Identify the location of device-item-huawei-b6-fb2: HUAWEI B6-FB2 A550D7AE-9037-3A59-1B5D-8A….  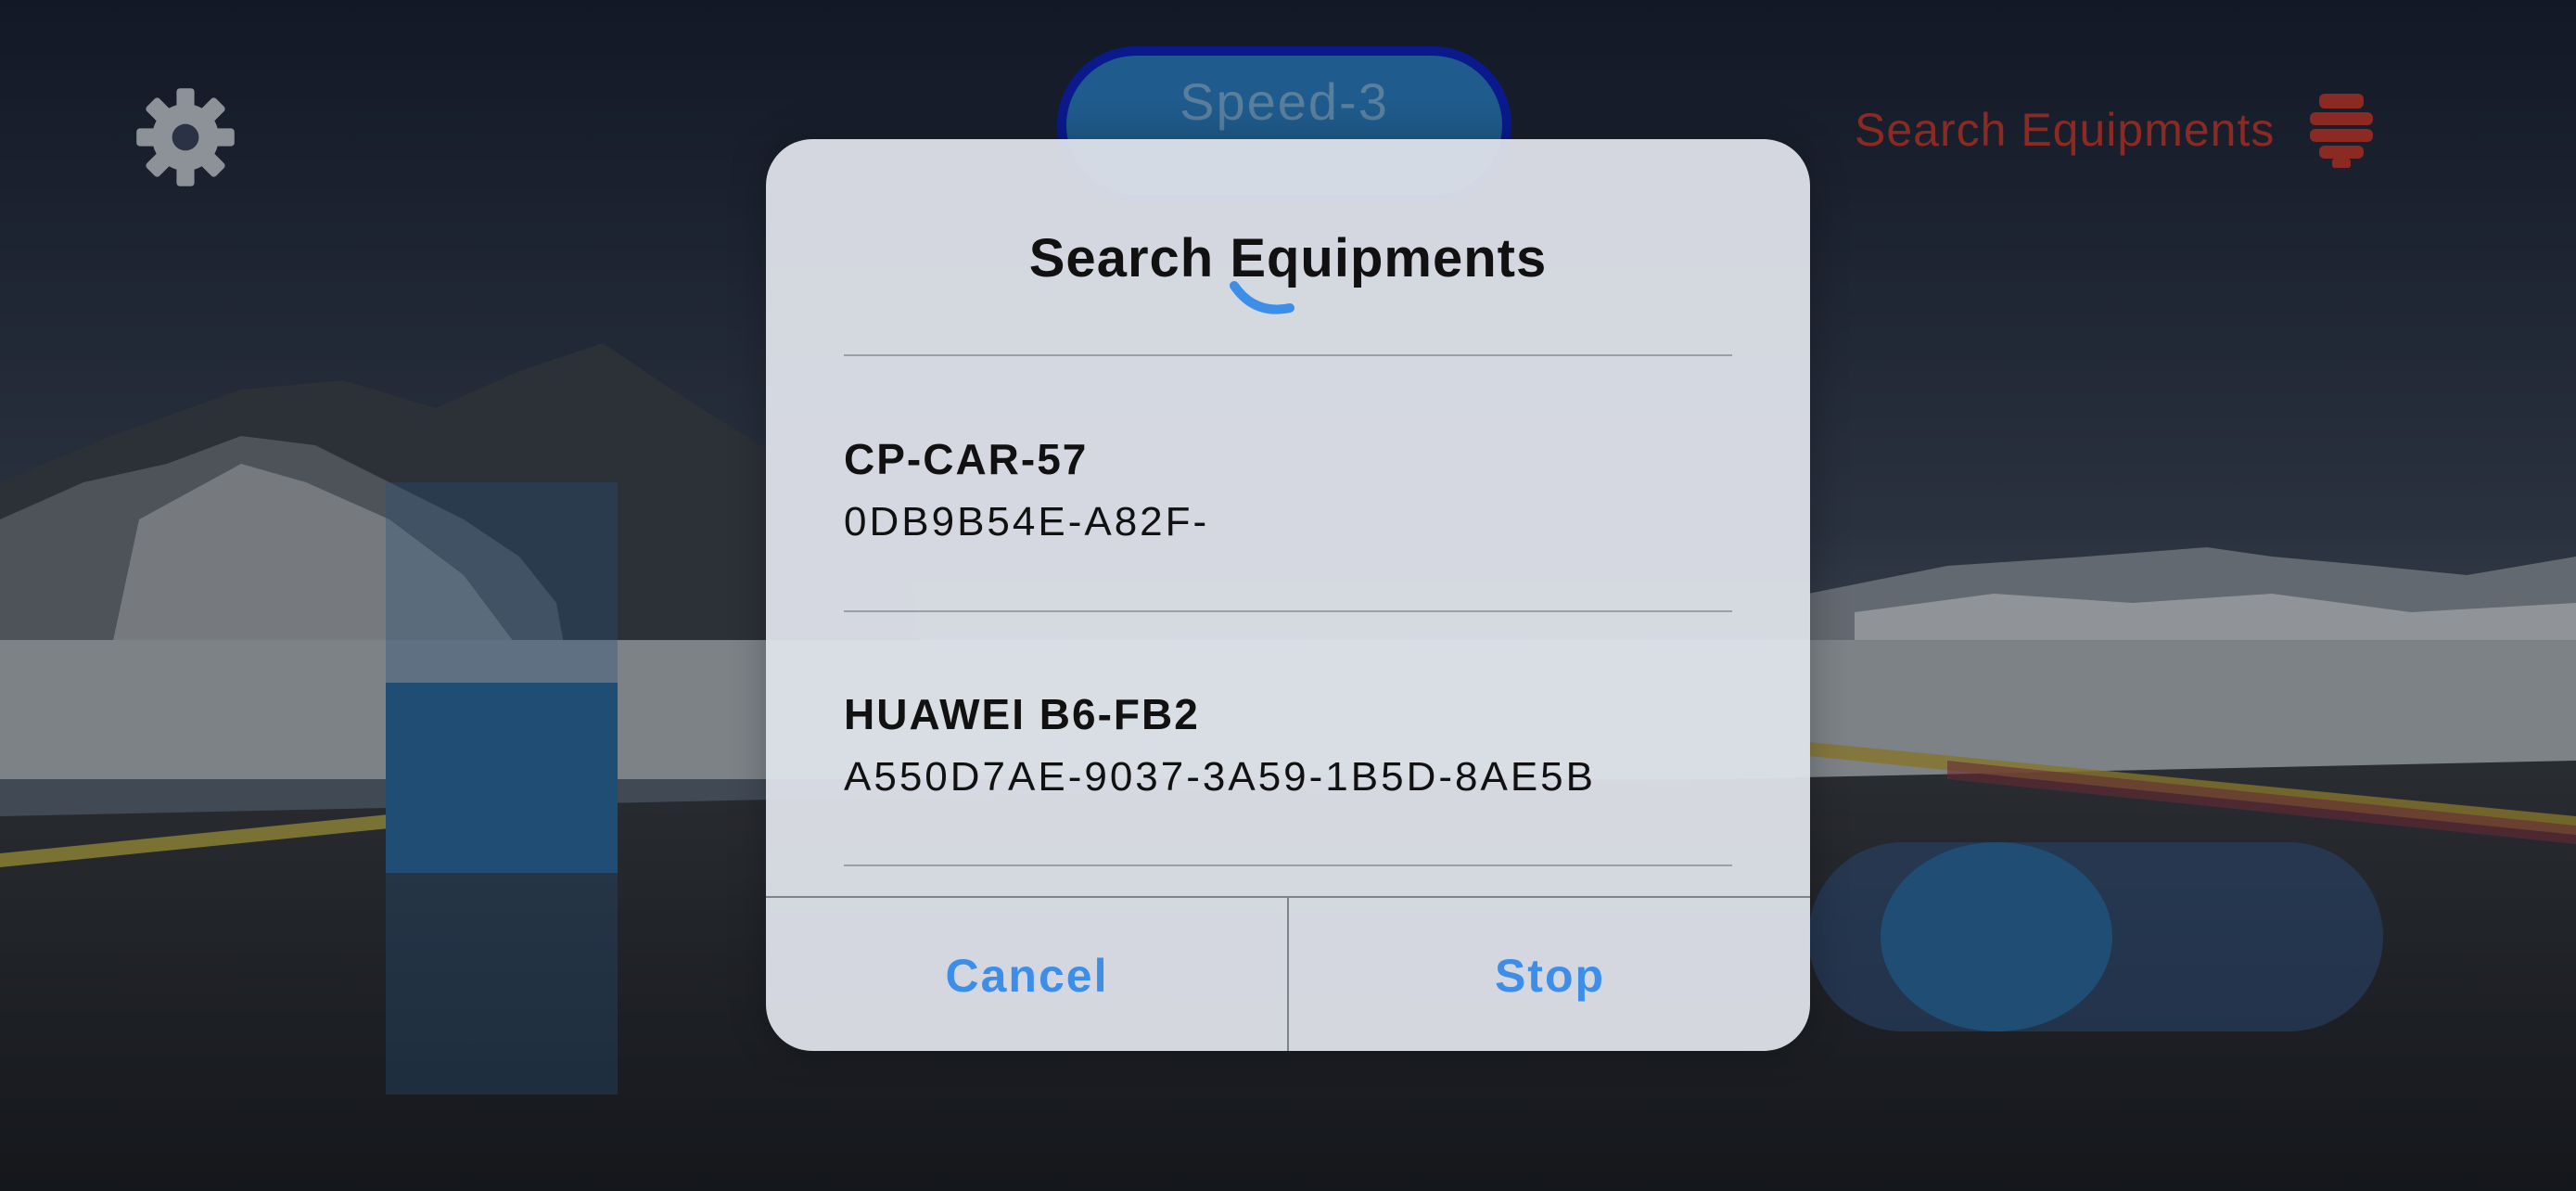
(1220, 744).